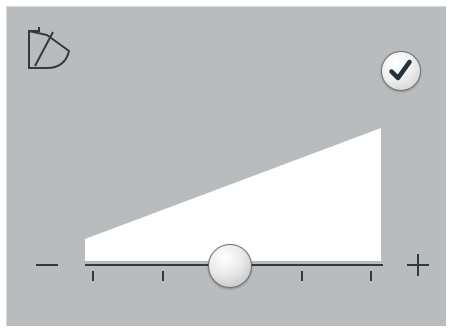  I want to click on plus-icon, so click(418, 265).